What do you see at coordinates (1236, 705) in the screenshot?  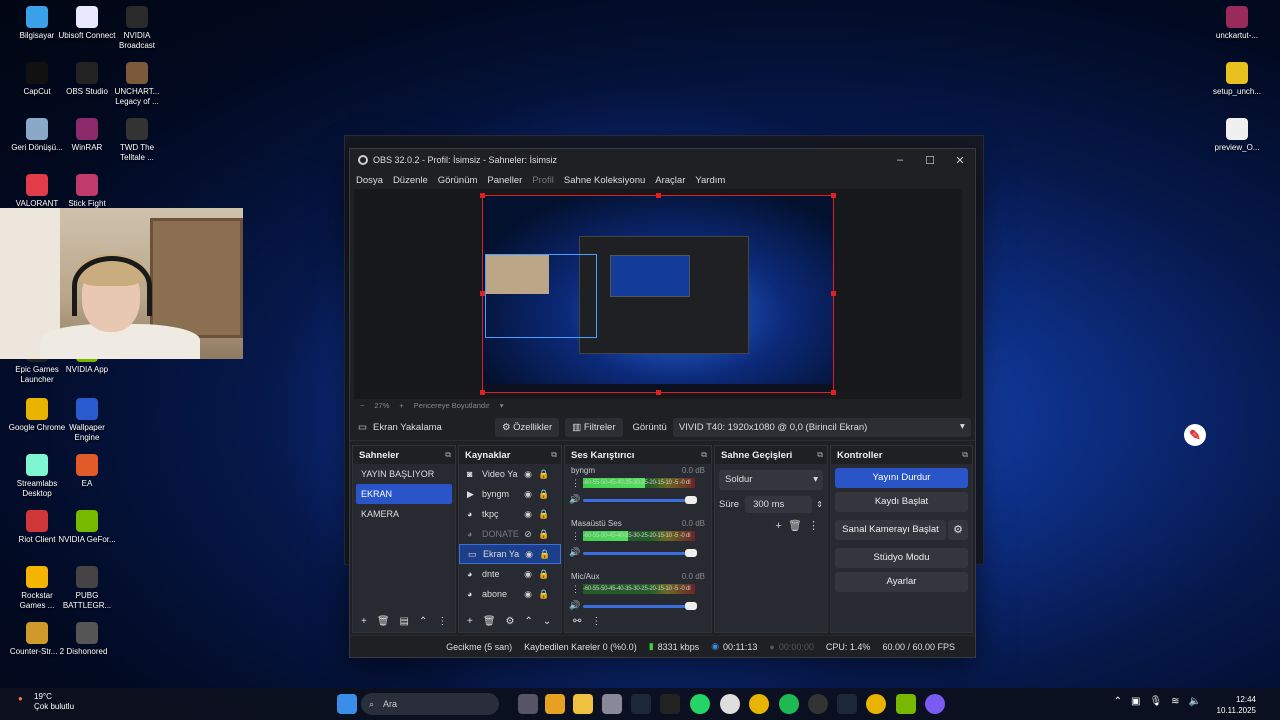 I see `clock: 12:44 10.11.2025` at bounding box center [1236, 705].